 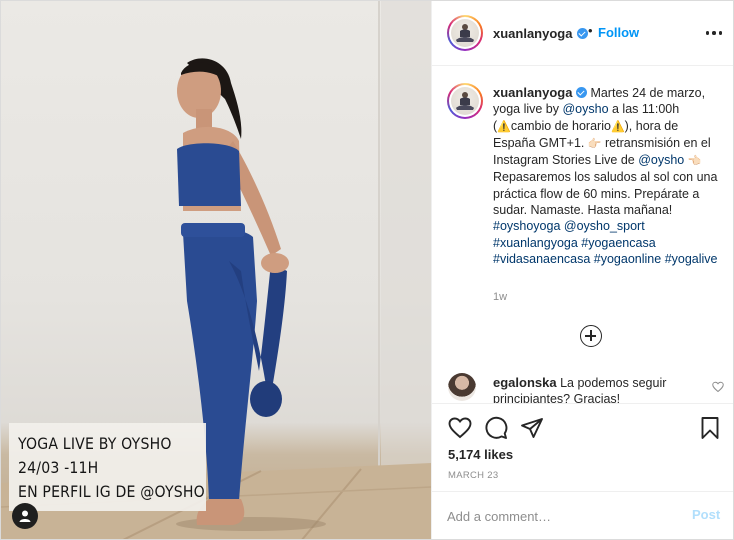 I want to click on overlay-line-title: YOGA LIVE BY OYSHO, so click(x=95, y=443).